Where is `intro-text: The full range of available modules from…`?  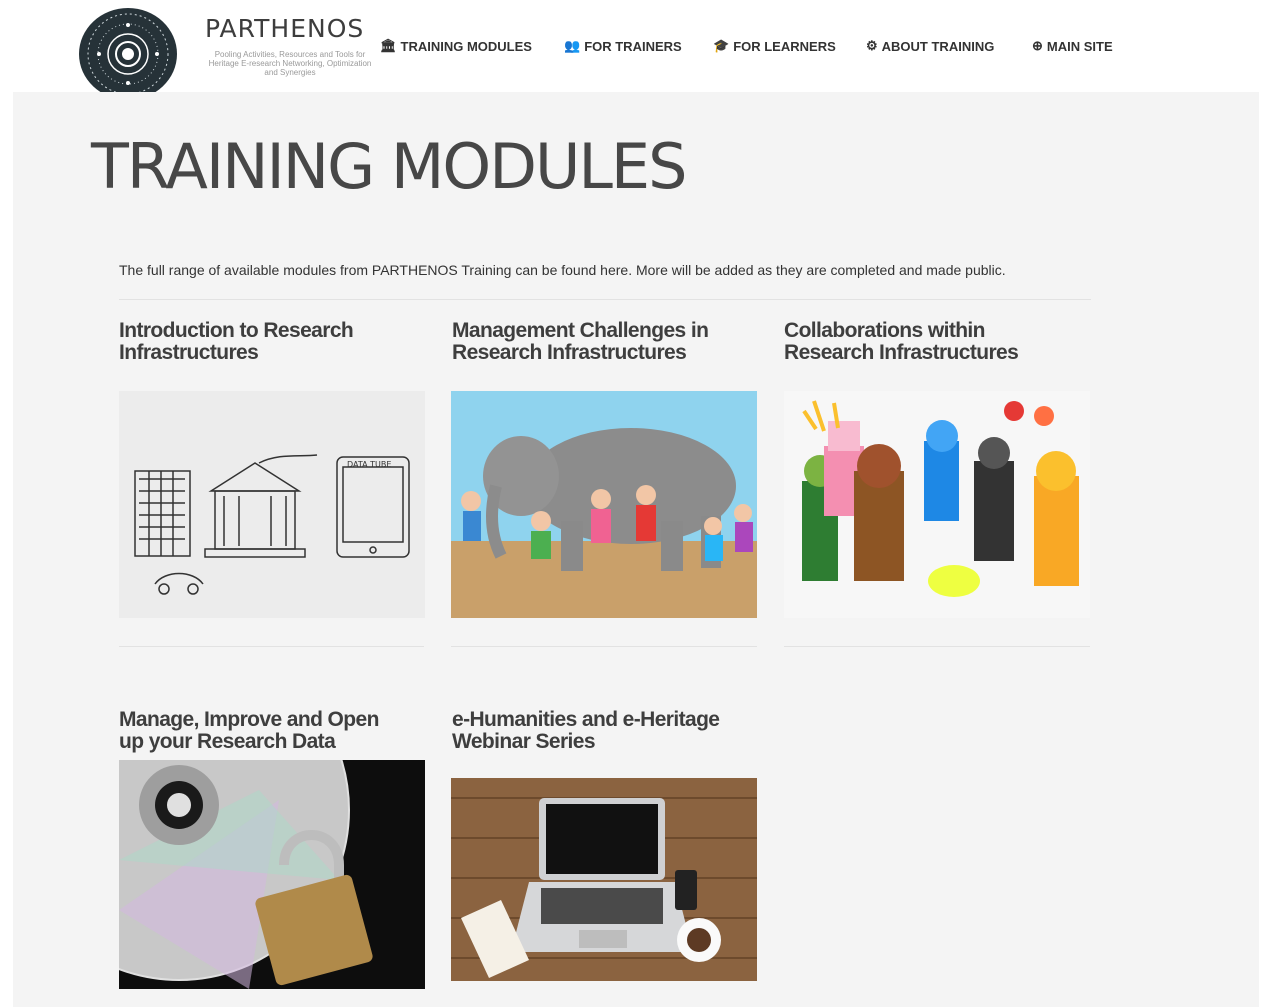
intro-text: The full range of available modules from… is located at coordinates (562, 270).